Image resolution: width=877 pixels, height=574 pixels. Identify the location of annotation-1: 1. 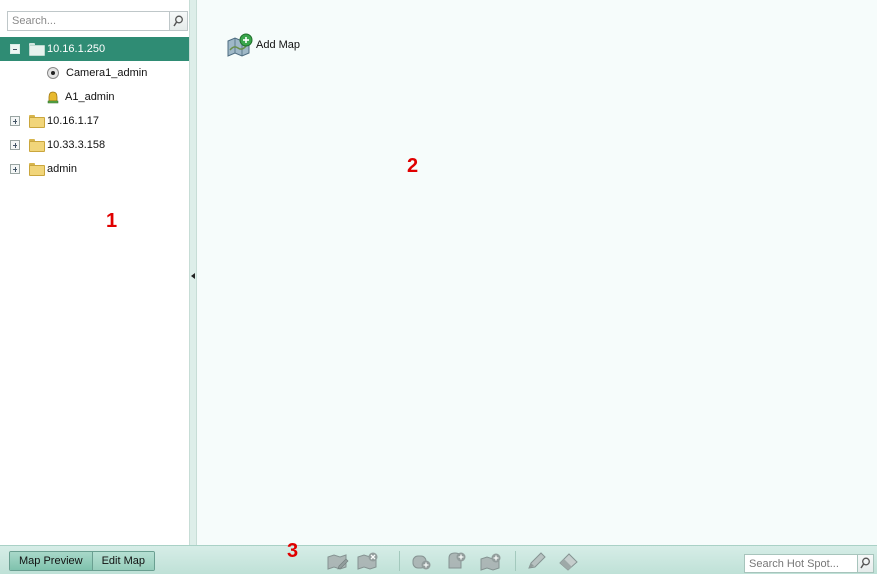
(112, 221).